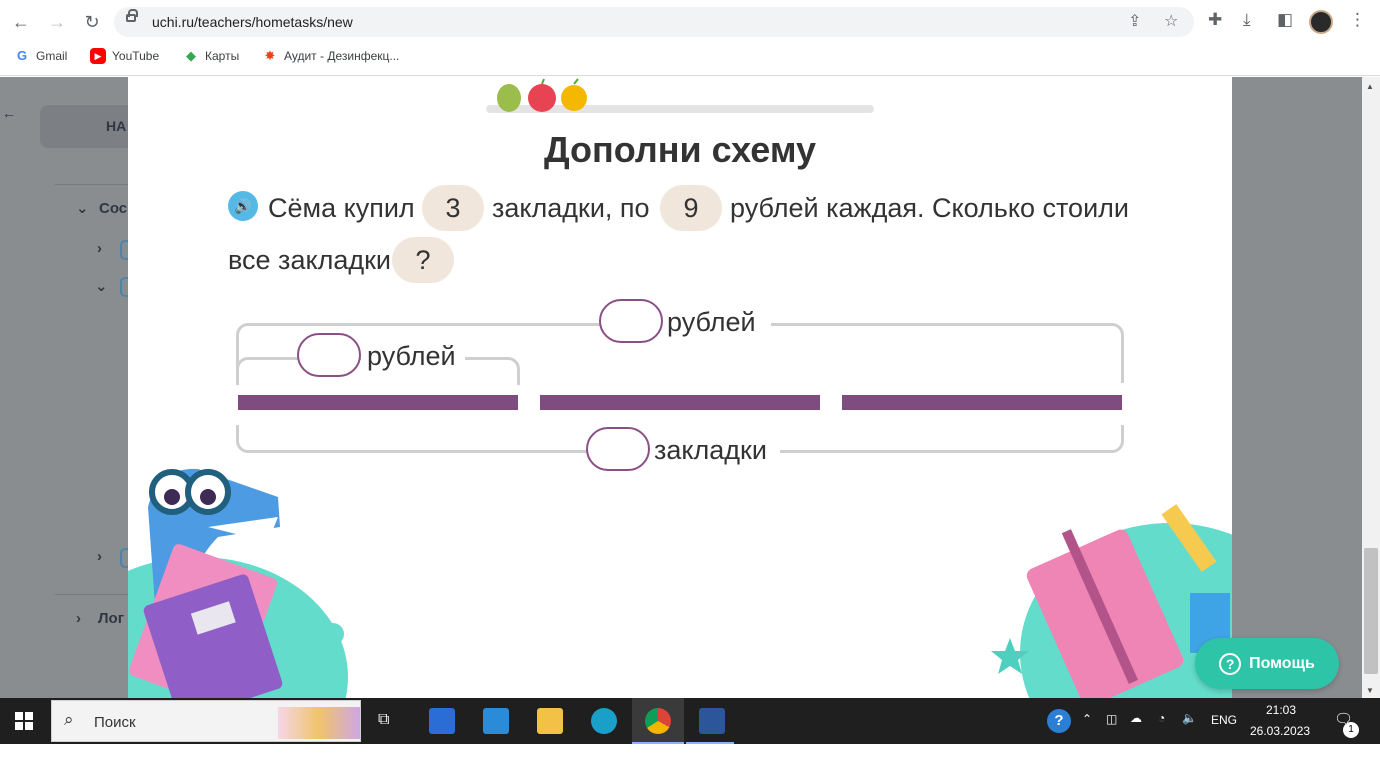 This screenshot has width=1380, height=776. I want to click on speaker-icon: 🔊, so click(243, 206).